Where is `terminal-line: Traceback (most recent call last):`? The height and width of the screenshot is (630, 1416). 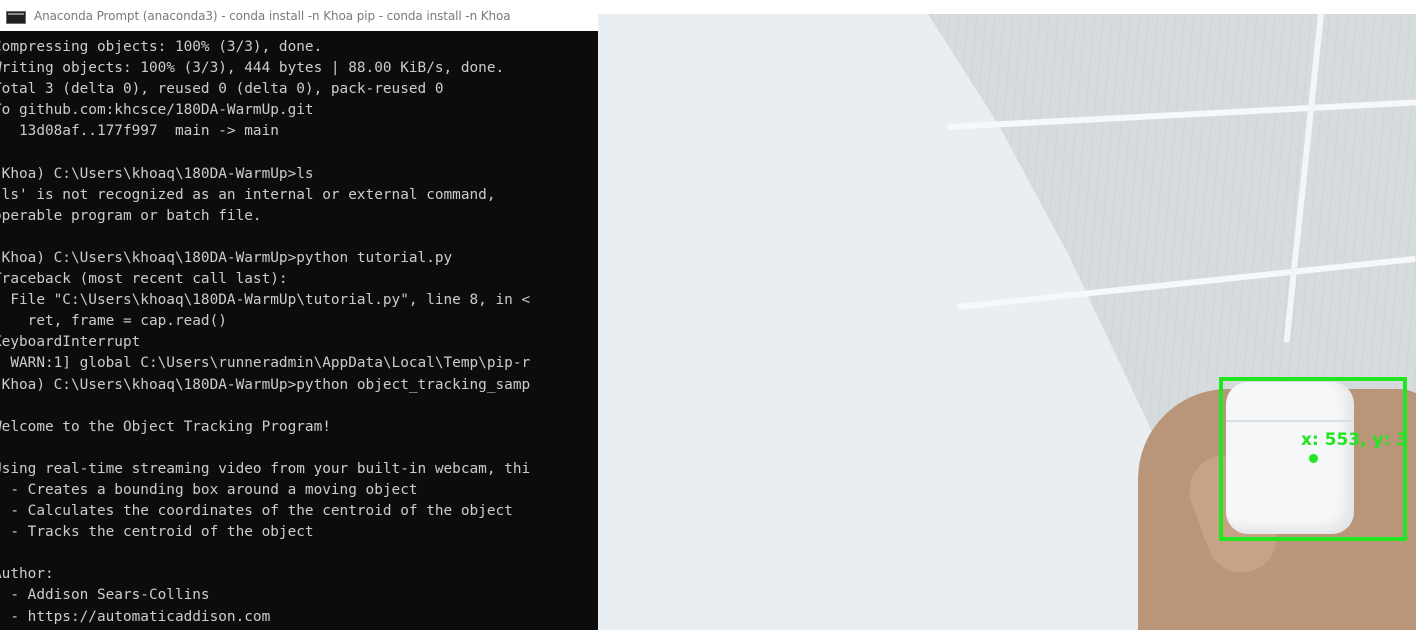 terminal-line: Traceback (most recent call last): is located at coordinates (144, 279).